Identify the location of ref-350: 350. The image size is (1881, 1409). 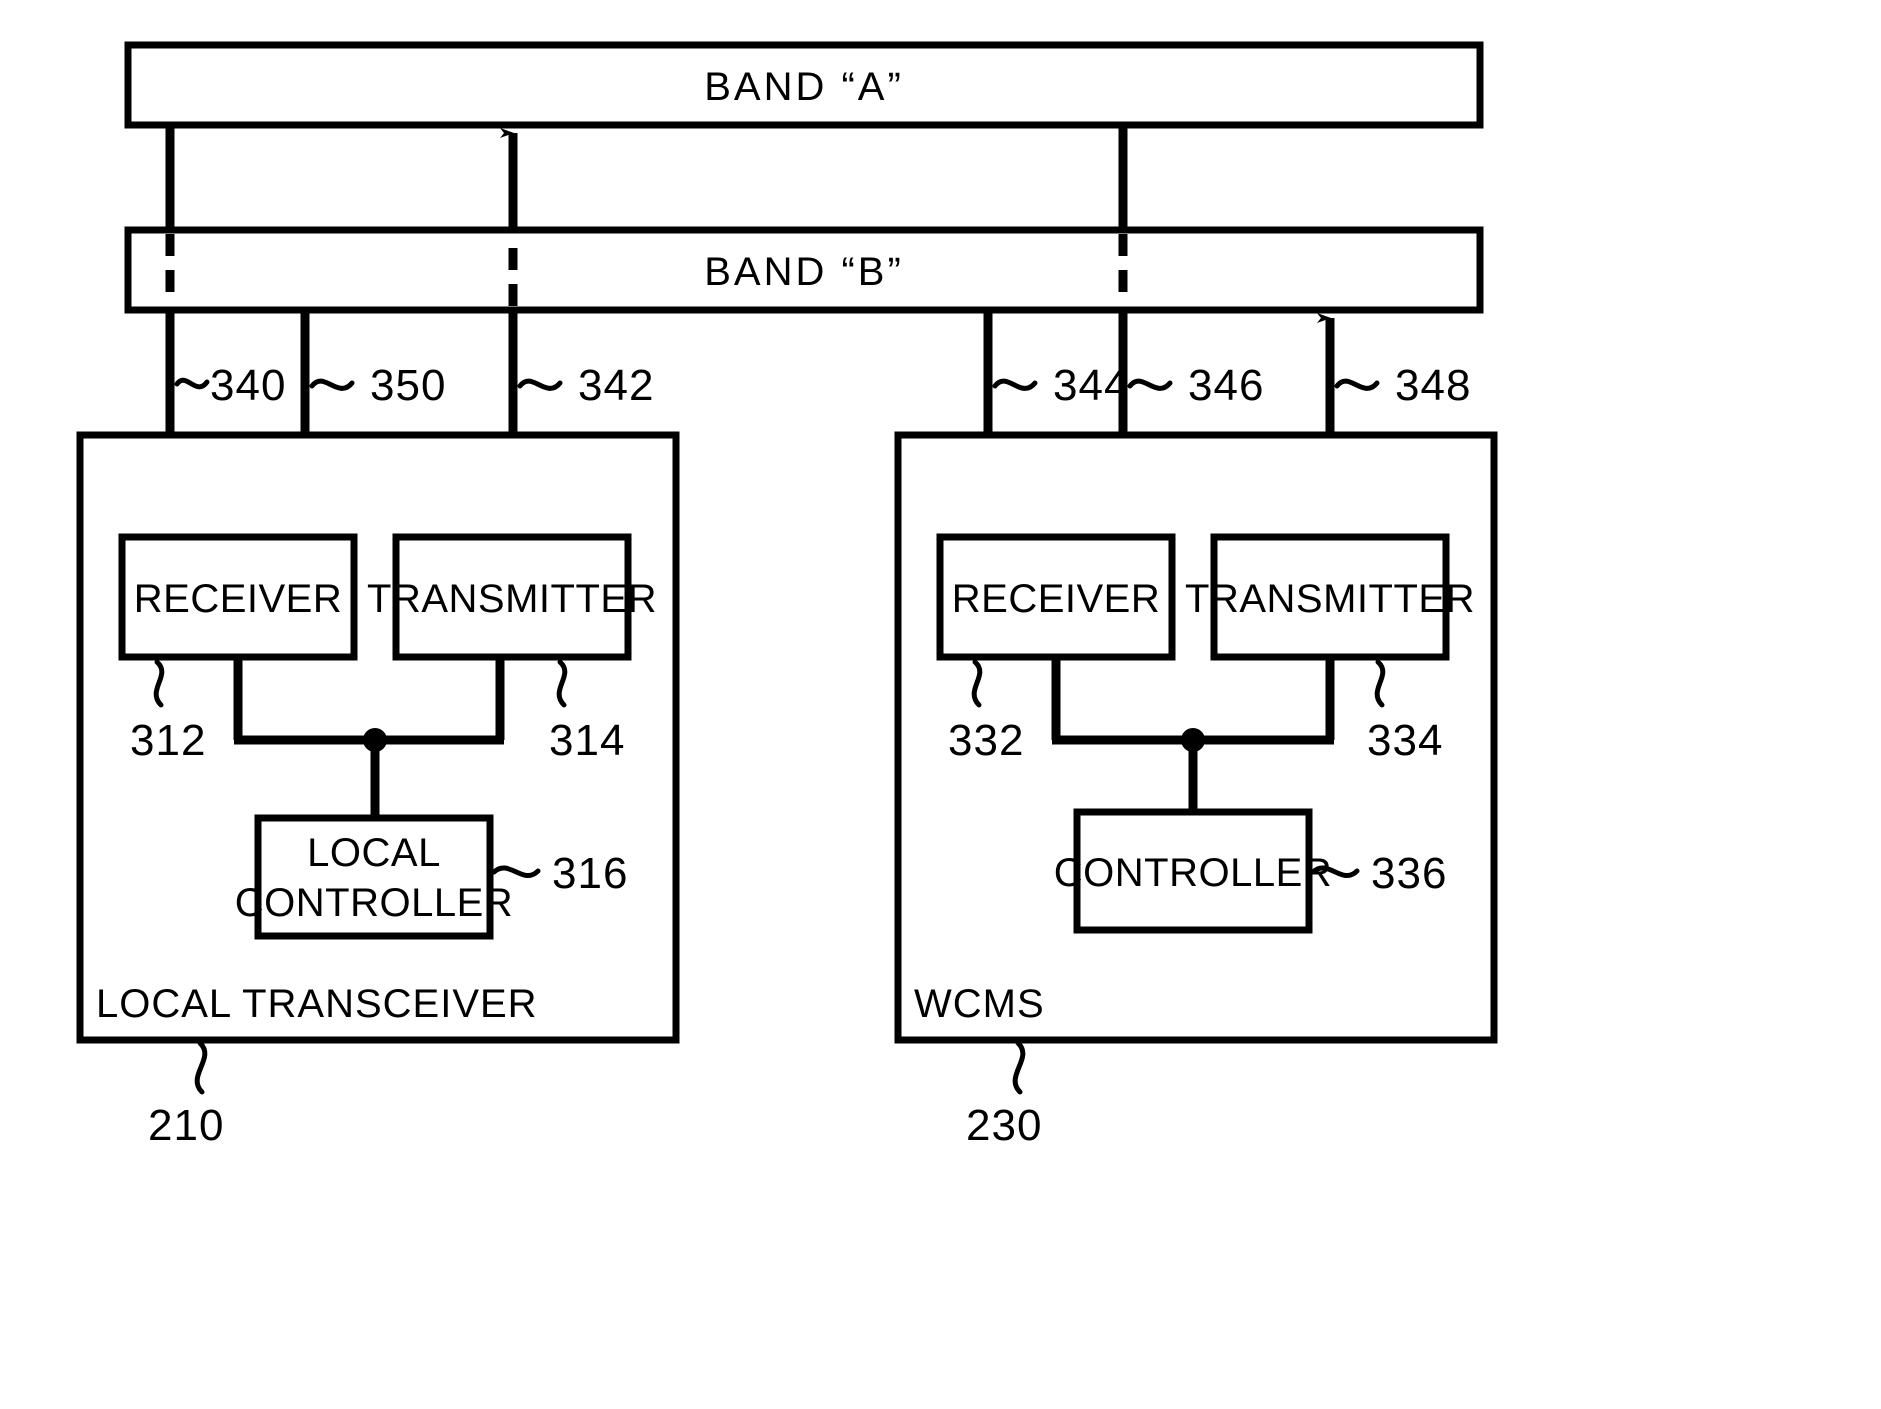
(408, 385).